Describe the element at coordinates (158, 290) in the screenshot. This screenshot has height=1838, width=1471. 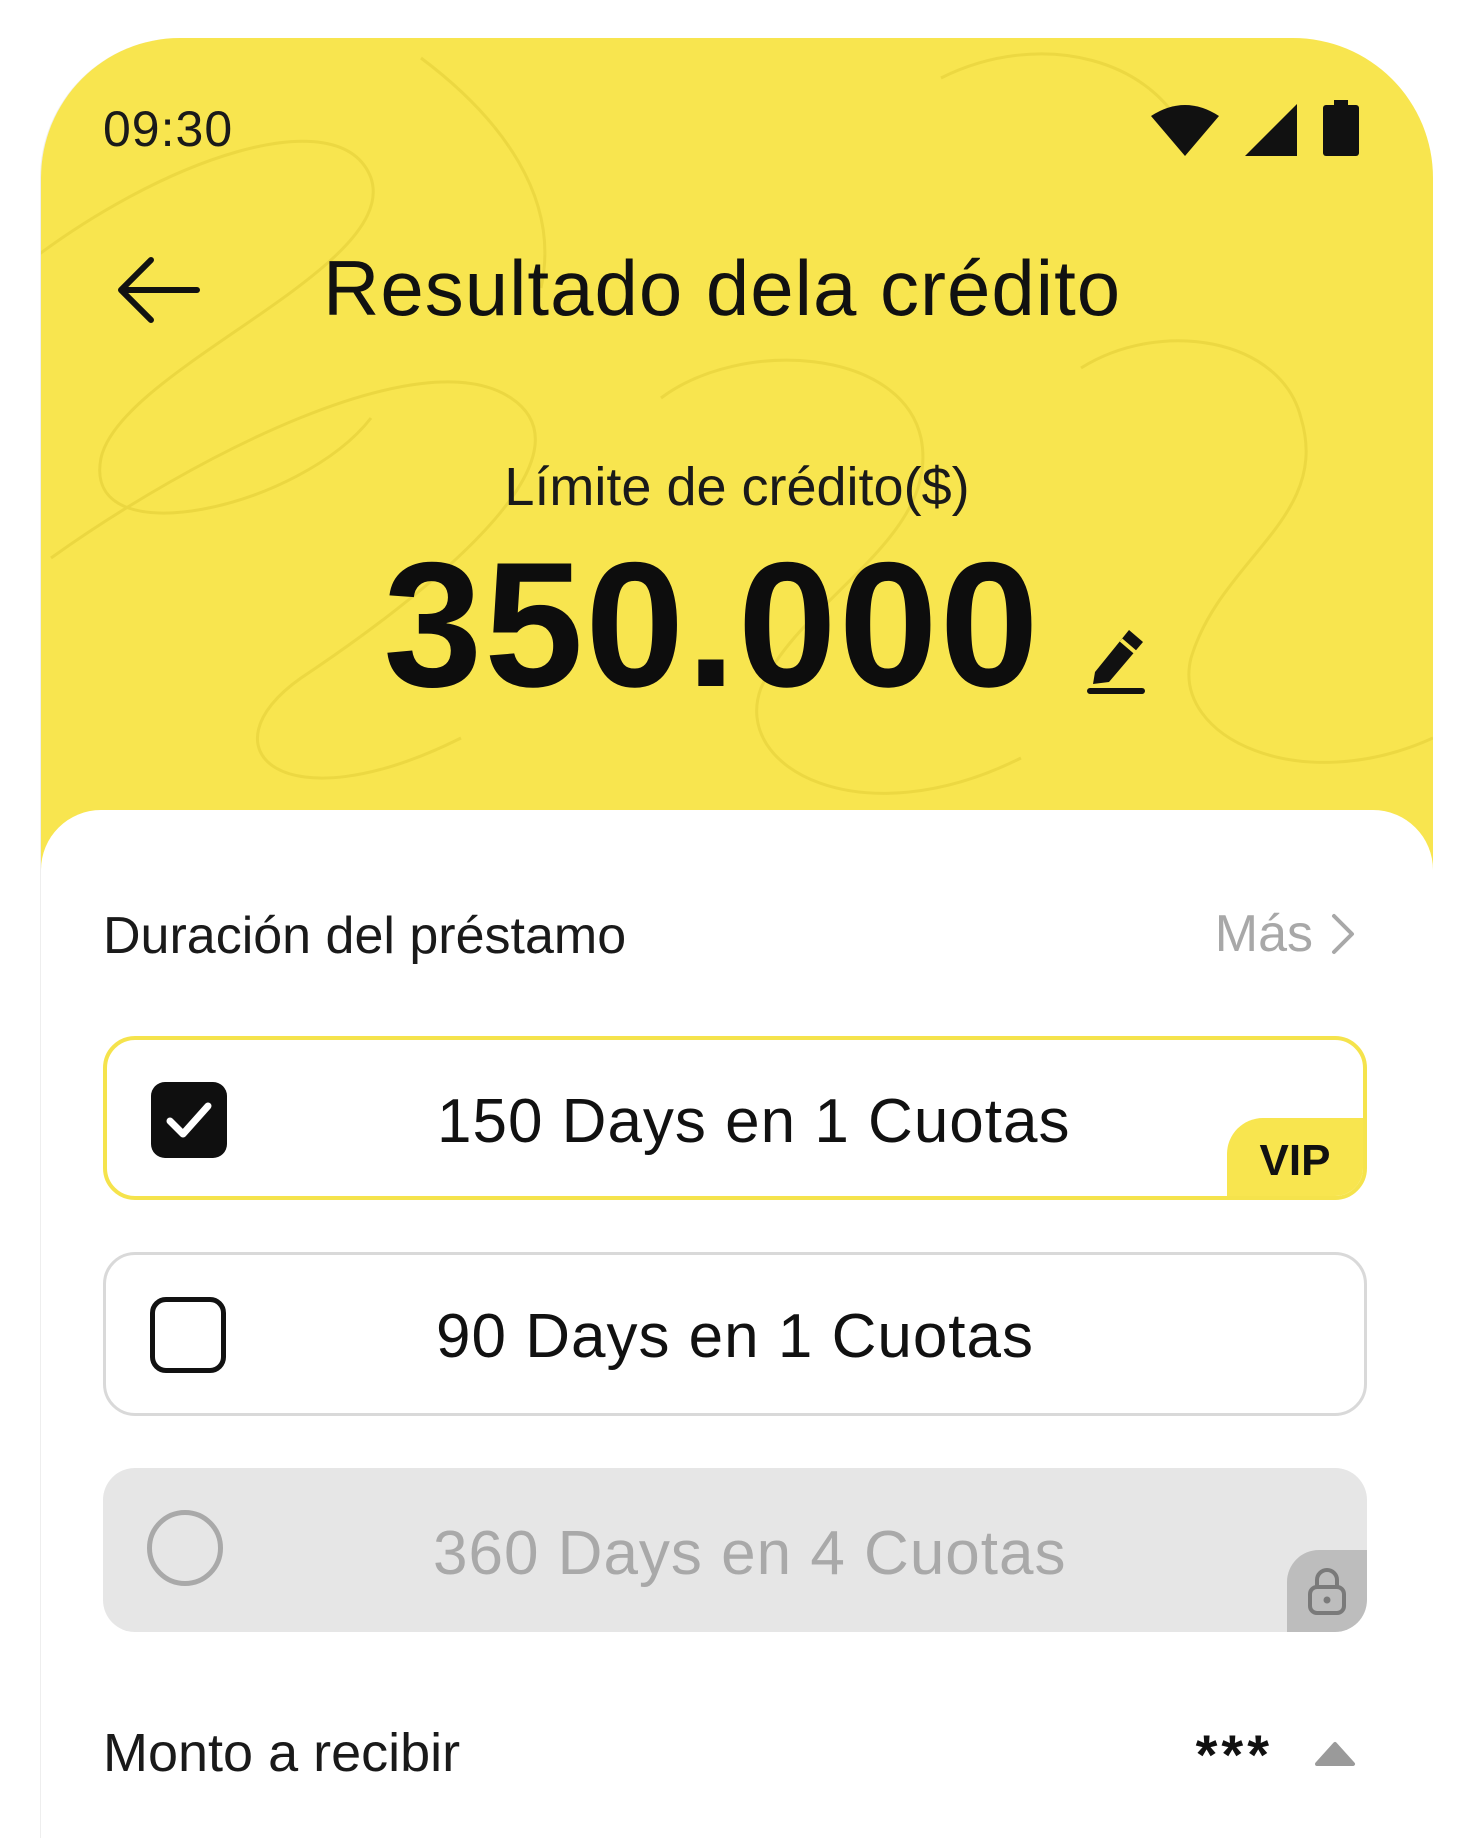
I see `back-arrow-icon` at that location.